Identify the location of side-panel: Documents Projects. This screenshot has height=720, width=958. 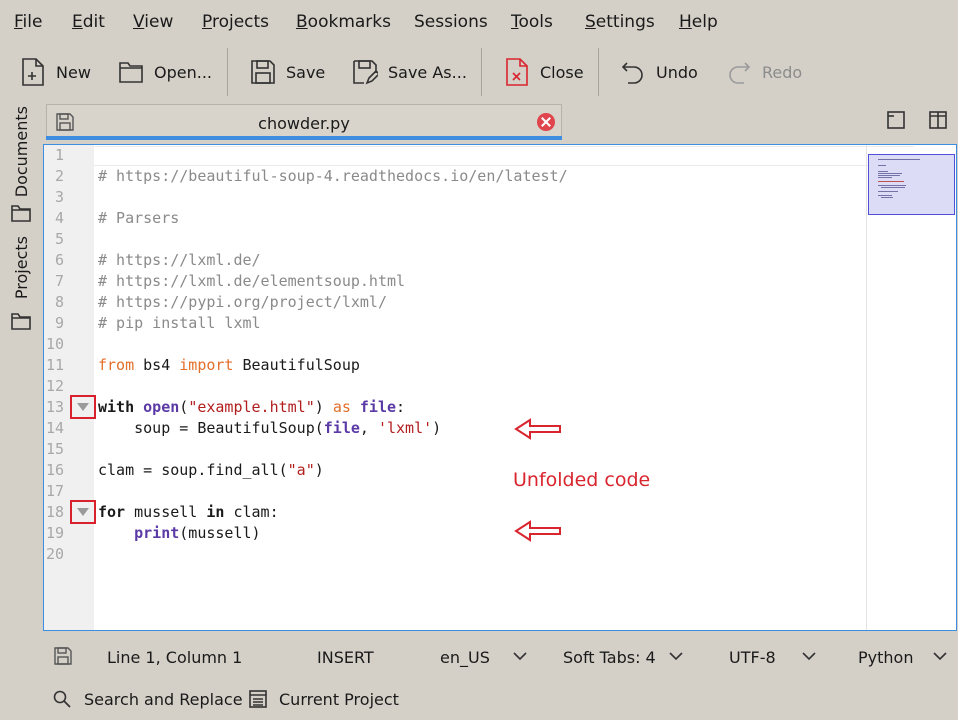
(21, 370).